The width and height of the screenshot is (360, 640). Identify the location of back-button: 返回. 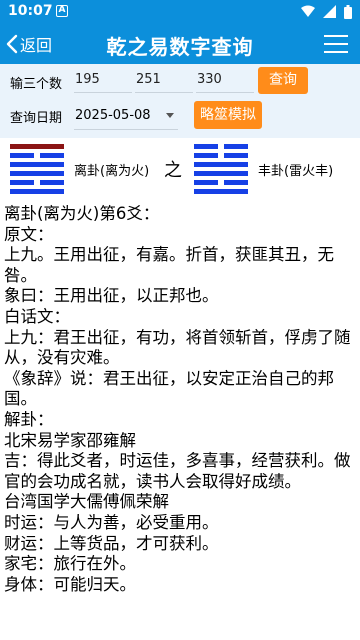
(29, 44).